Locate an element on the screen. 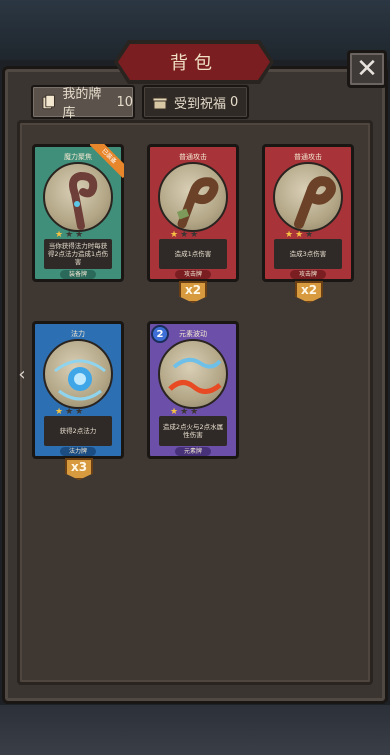  card-normal-attack-1: 普通攻击 ★ ★ ★ 造成1点伤害 攻击牌 is located at coordinates (193, 213).